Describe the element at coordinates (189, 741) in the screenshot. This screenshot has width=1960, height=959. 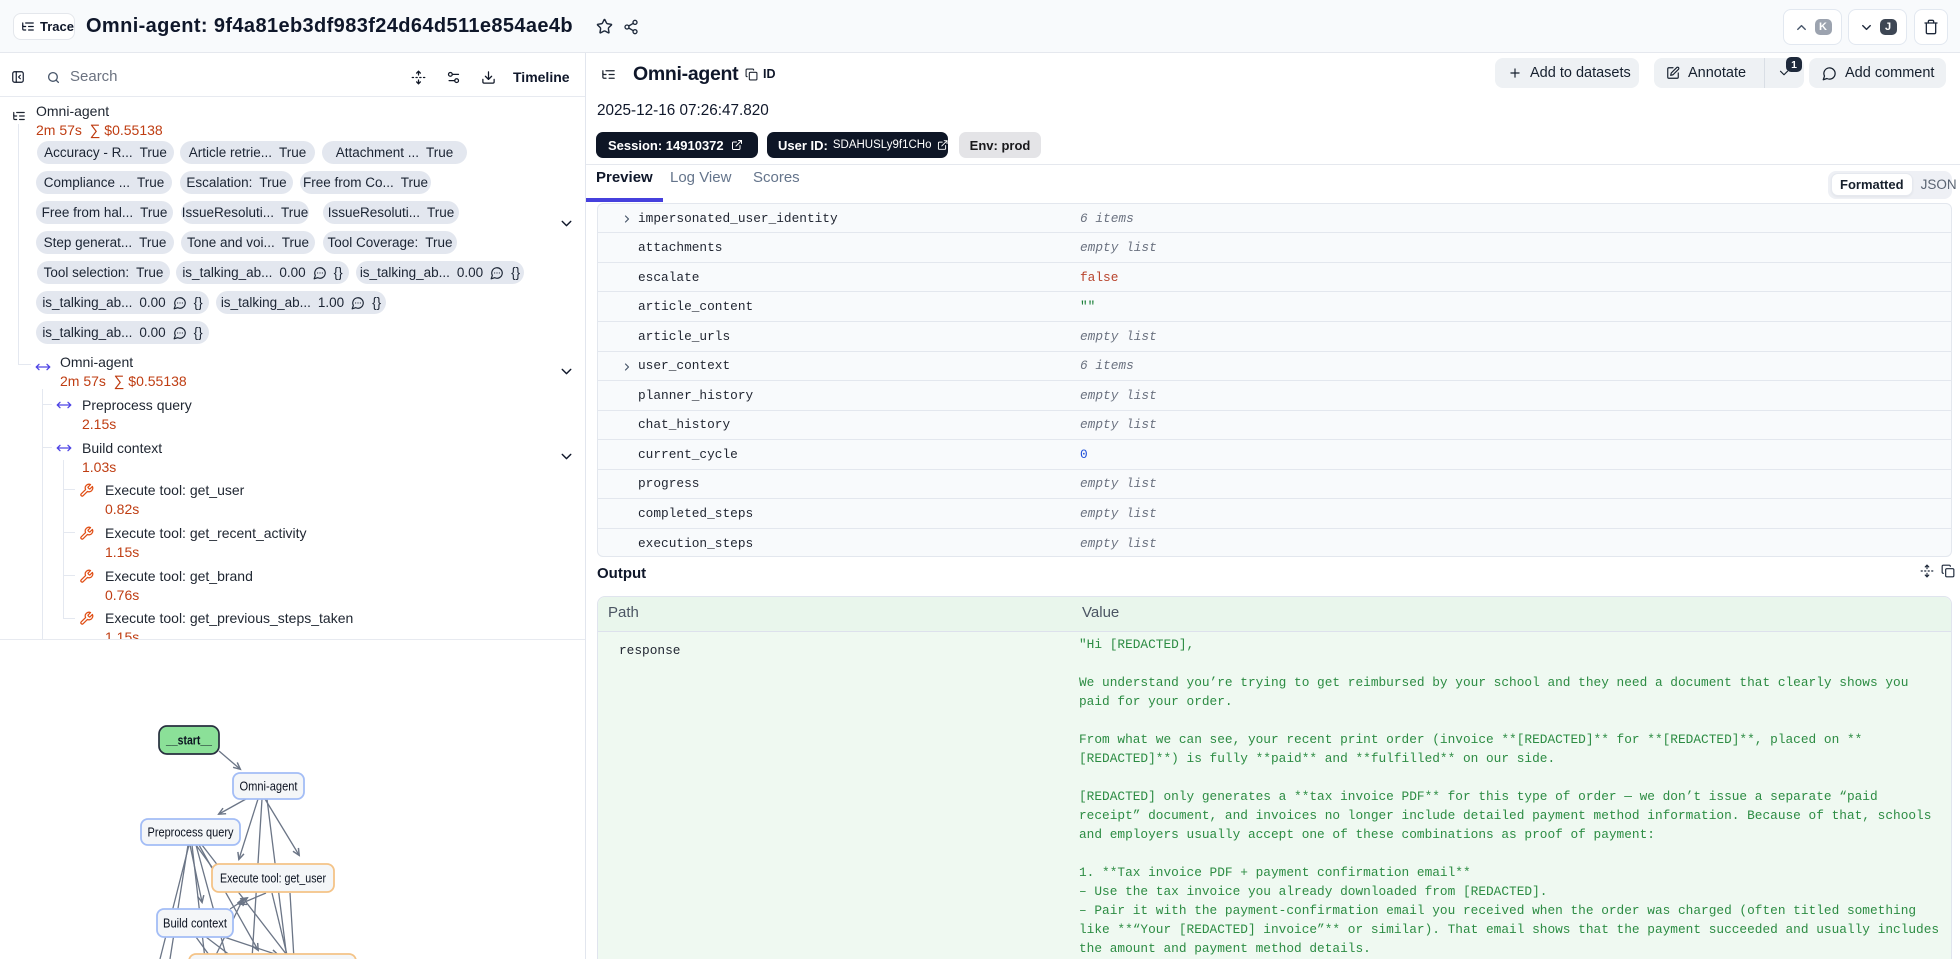
I see `svg-text: __start__` at that location.